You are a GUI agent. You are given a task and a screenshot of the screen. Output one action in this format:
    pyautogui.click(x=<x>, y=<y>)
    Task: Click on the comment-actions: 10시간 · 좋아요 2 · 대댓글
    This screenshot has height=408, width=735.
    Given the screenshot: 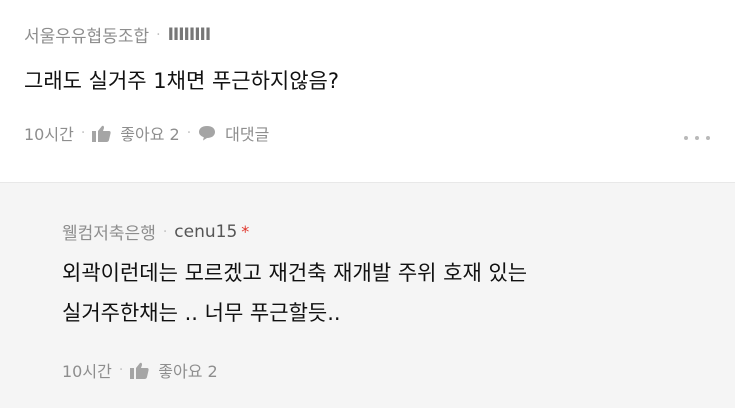 What is the action you would take?
    pyautogui.click(x=146, y=133)
    